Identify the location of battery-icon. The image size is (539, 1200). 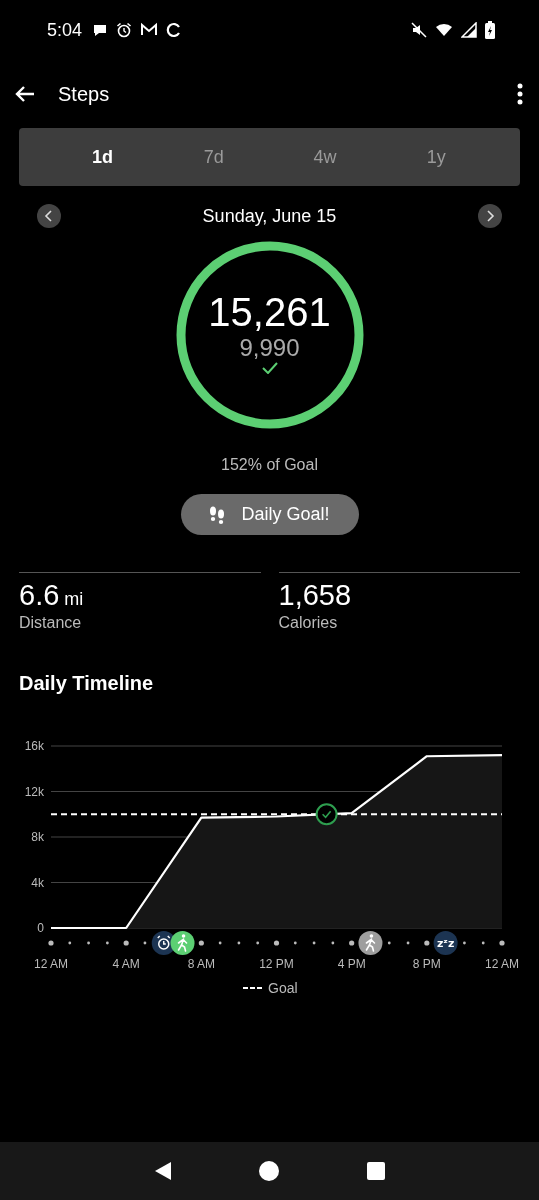
(490, 30).